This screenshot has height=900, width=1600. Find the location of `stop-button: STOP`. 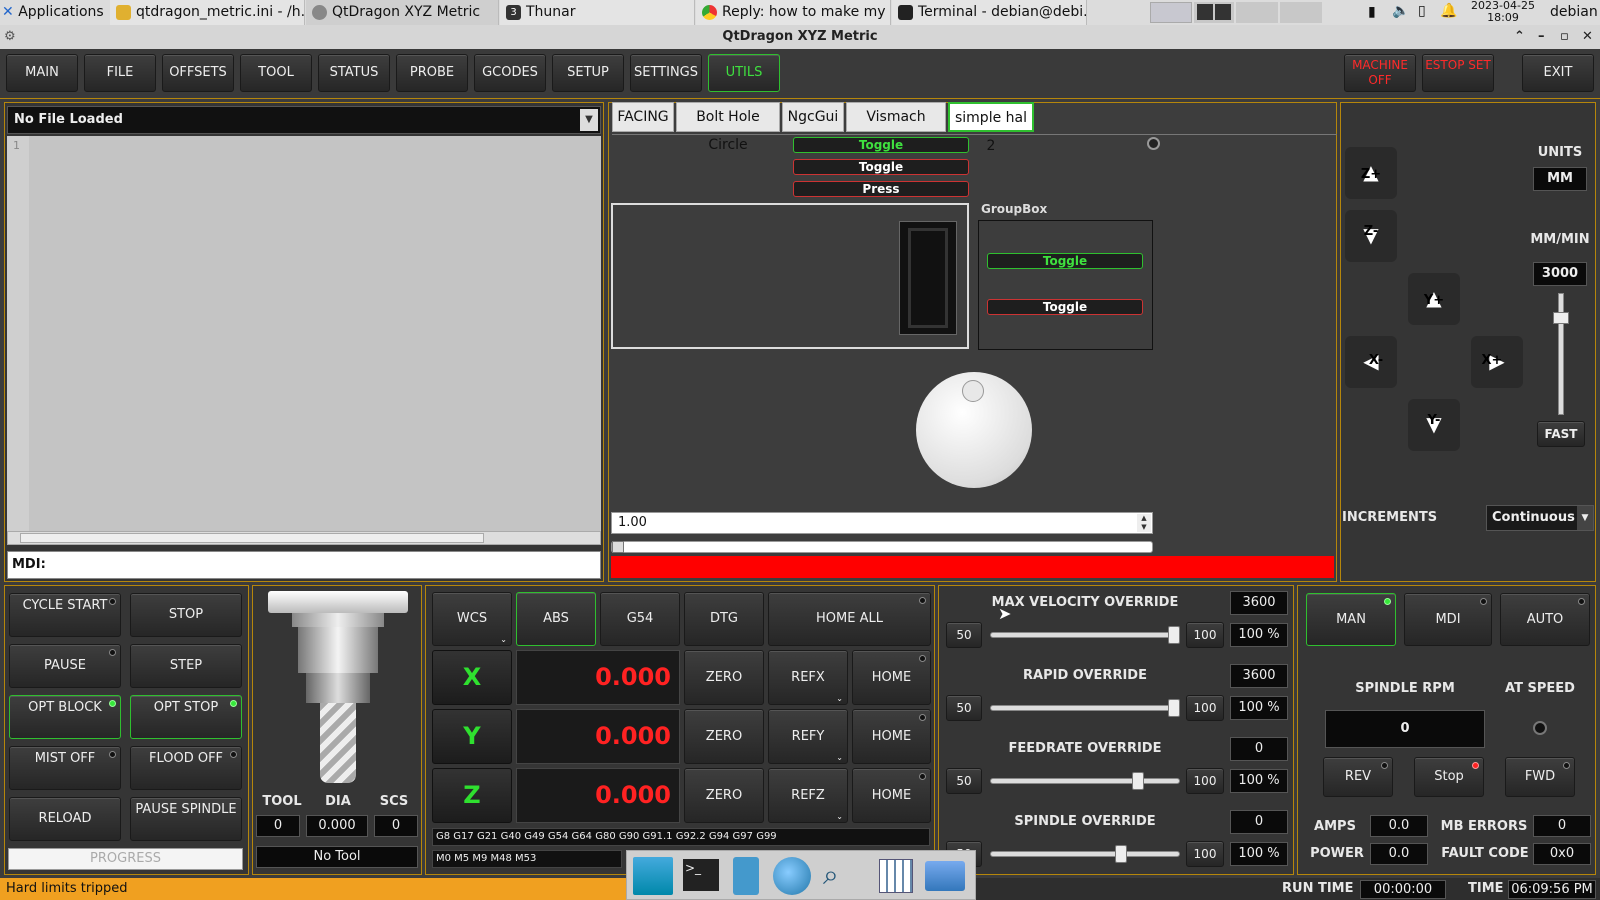

stop-button: STOP is located at coordinates (186, 615).